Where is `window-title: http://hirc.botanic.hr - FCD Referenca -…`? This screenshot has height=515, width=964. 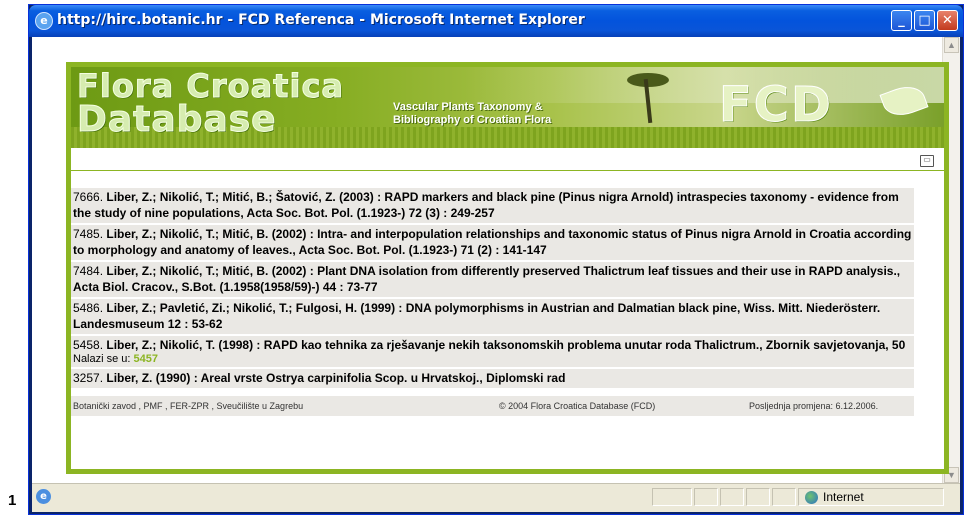
window-title: http://hirc.botanic.hr - FCD Referenca -… is located at coordinates (321, 20).